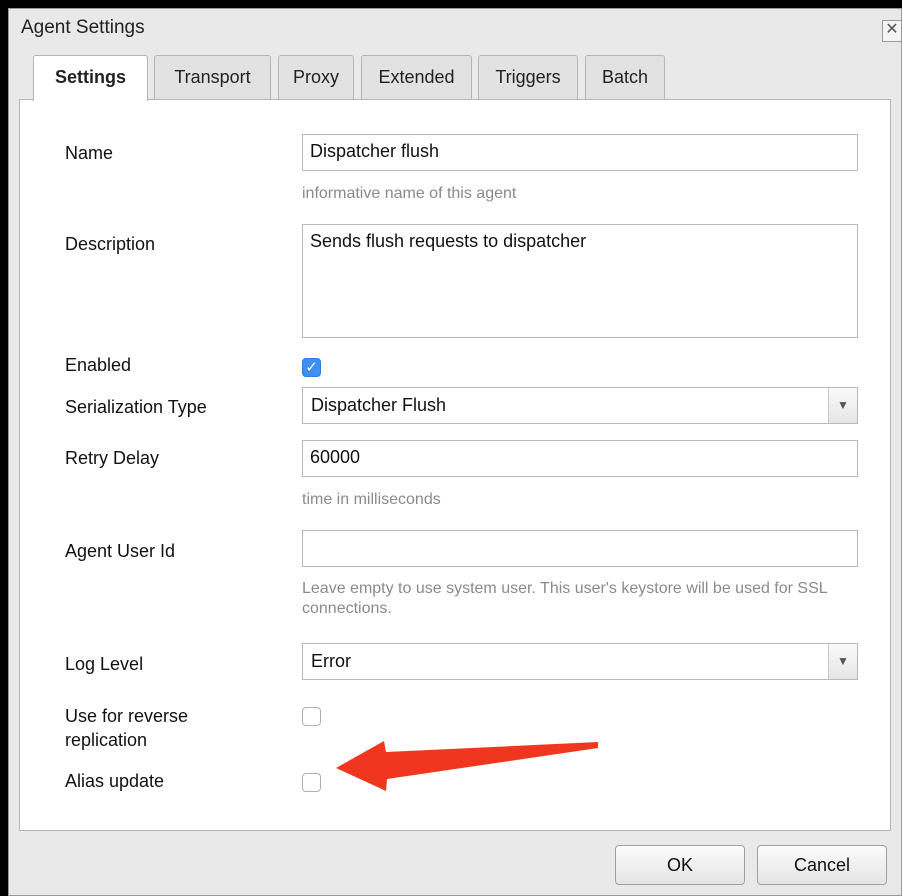 This screenshot has height=896, width=902. I want to click on reverse-replication-checkbox, so click(311, 716).